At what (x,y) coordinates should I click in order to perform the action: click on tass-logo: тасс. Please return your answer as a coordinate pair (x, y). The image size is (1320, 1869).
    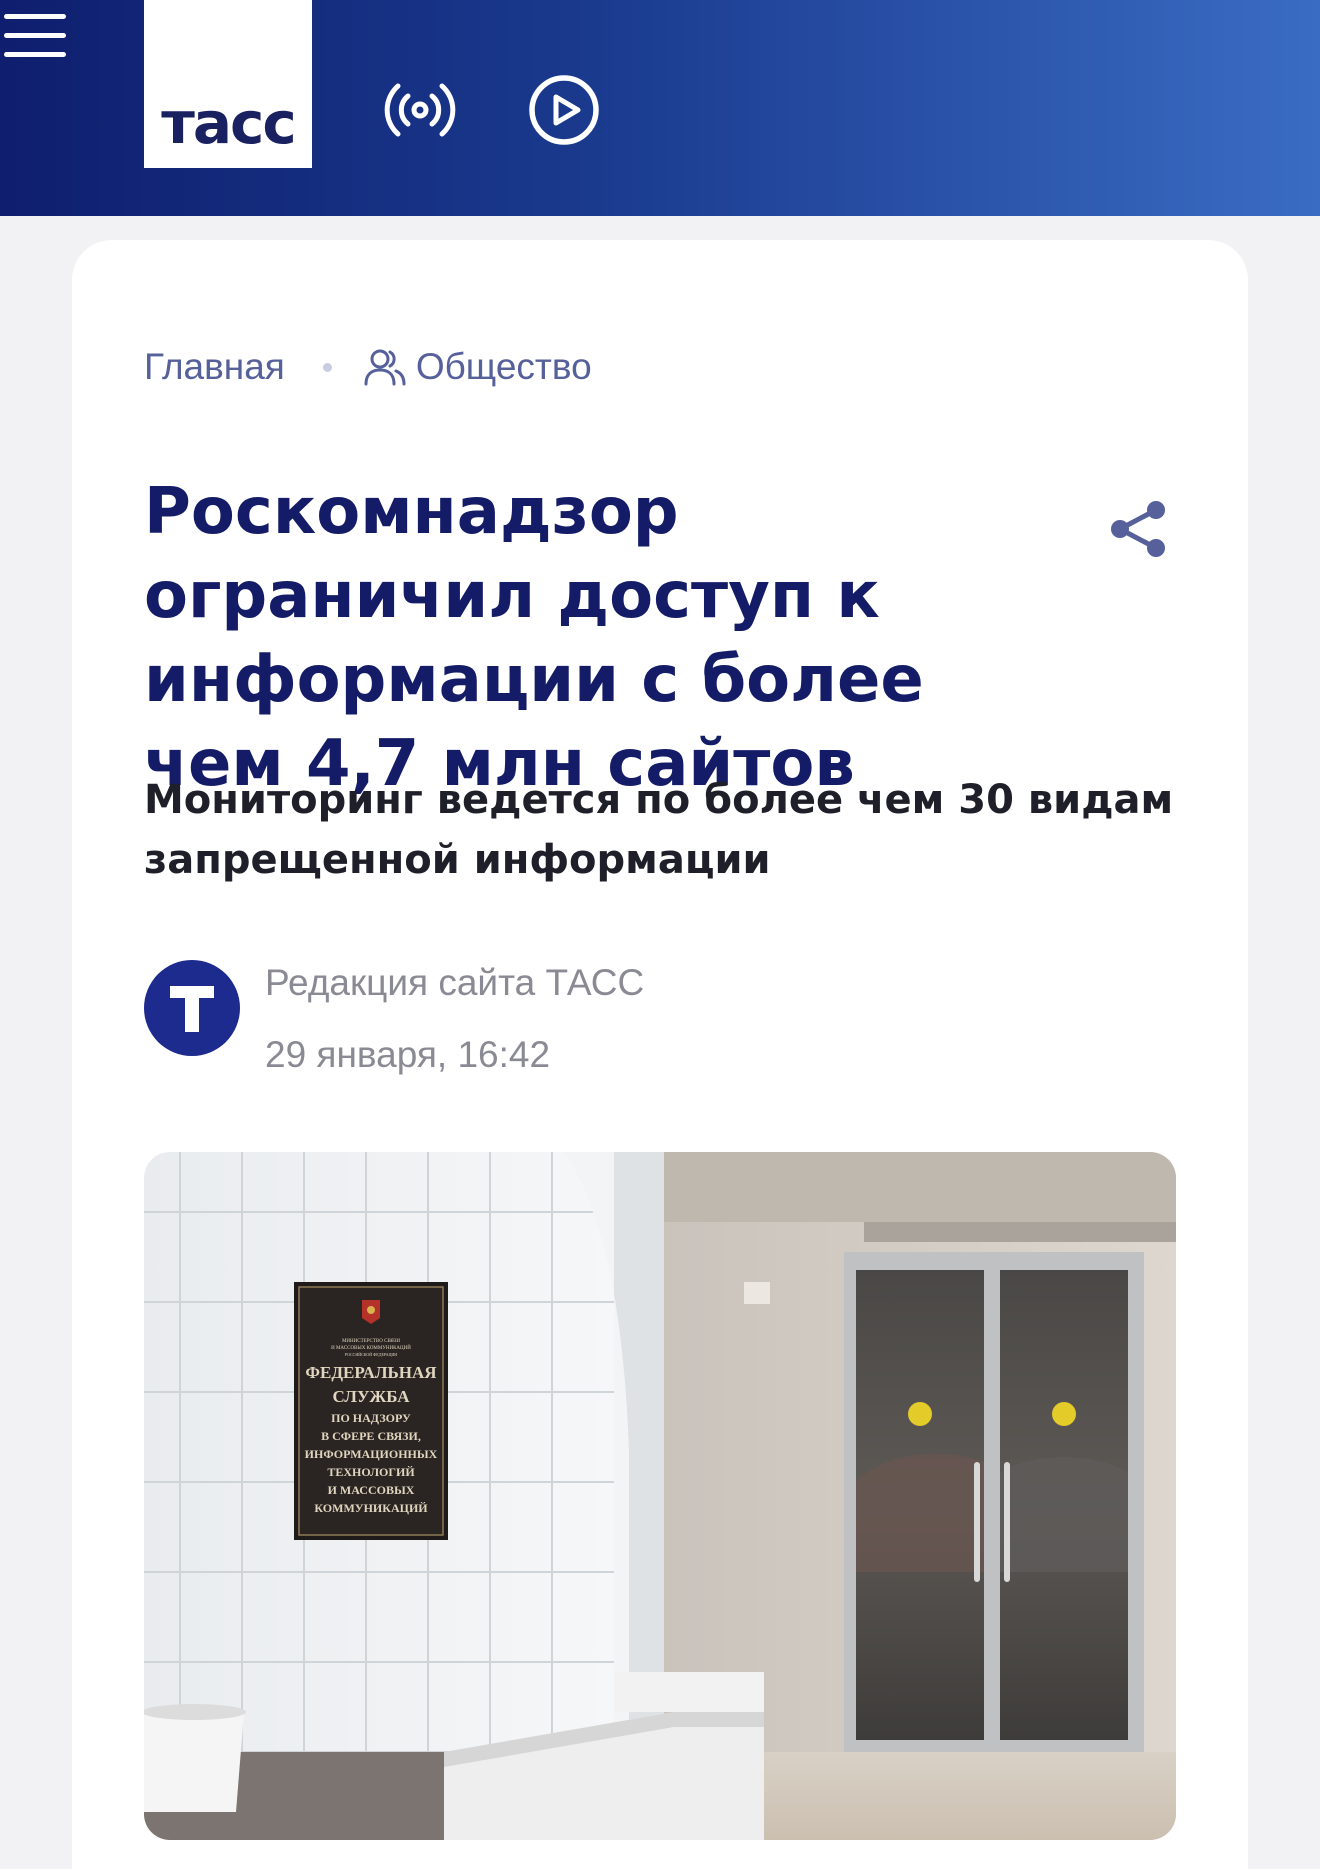
    Looking at the image, I should click on (228, 84).